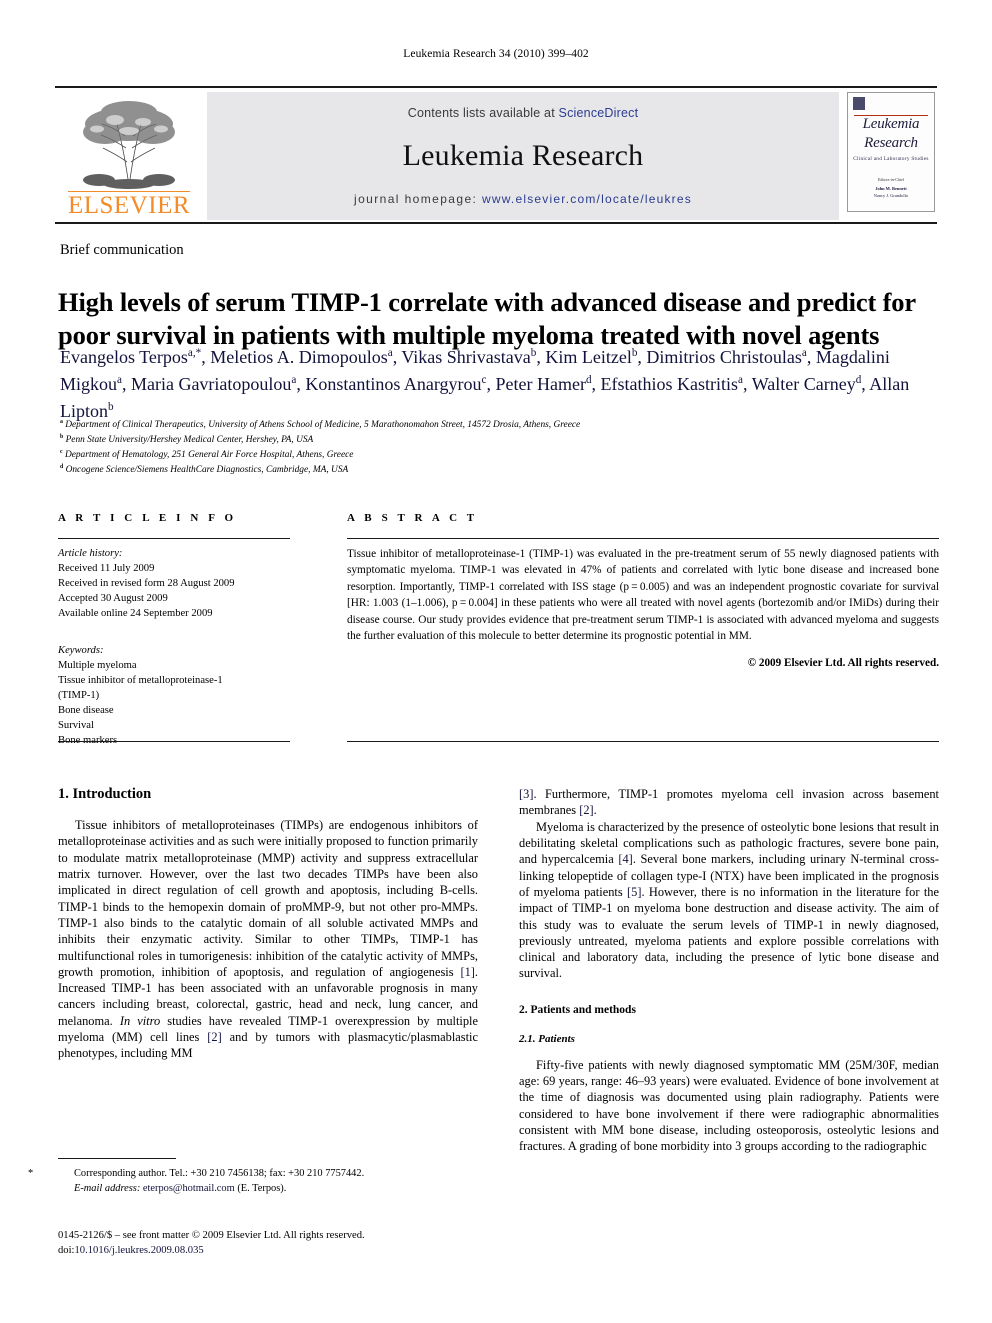 This screenshot has width=992, height=1323. Describe the element at coordinates (107, 1188) in the screenshot. I see `email-label: E-mail address:` at that location.